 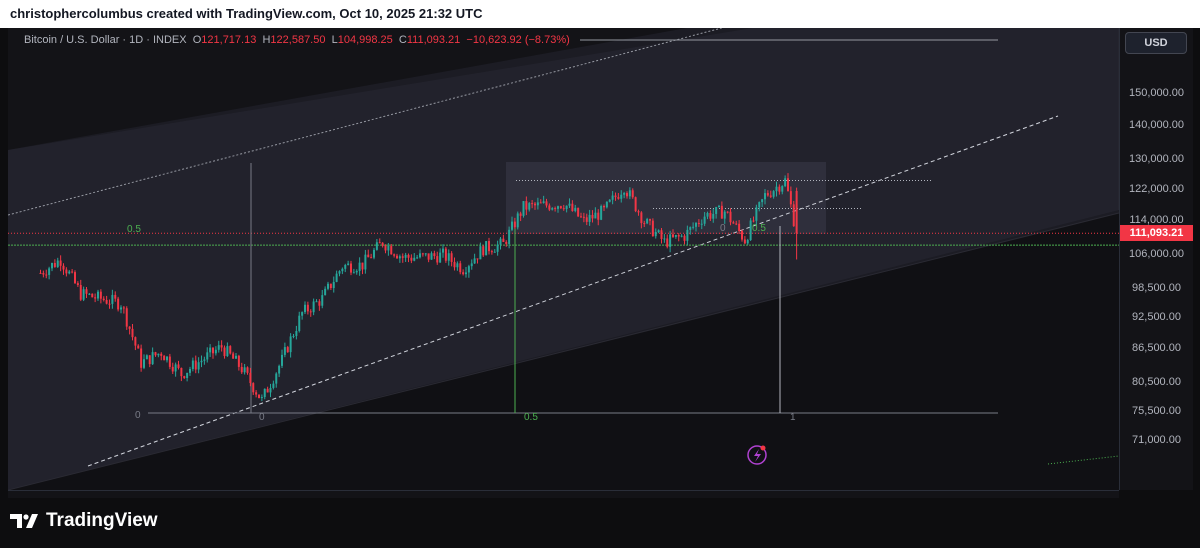 What do you see at coordinates (1156, 233) in the screenshot?
I see `last-price-tag: 111,093.21` at bounding box center [1156, 233].